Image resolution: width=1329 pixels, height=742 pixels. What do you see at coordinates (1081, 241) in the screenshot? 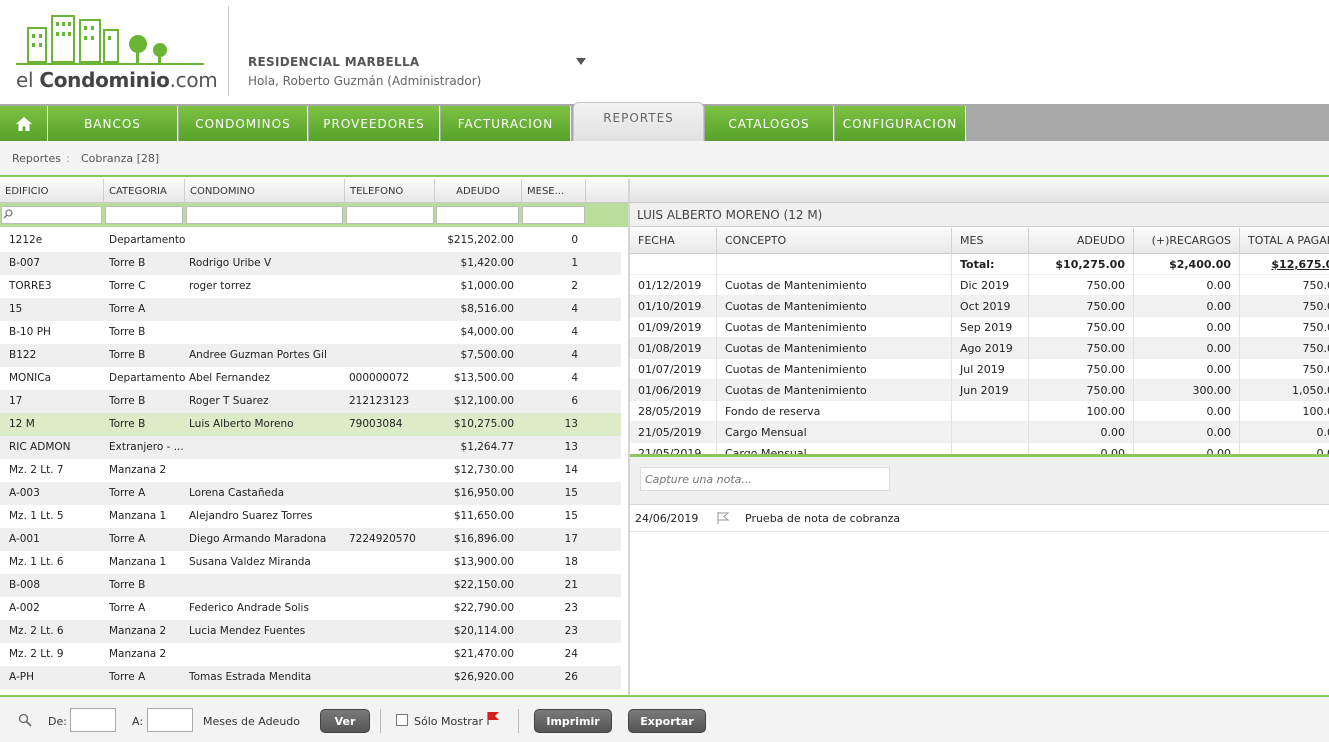
I see `dcol-adeudo: ADEUDO` at bounding box center [1081, 241].